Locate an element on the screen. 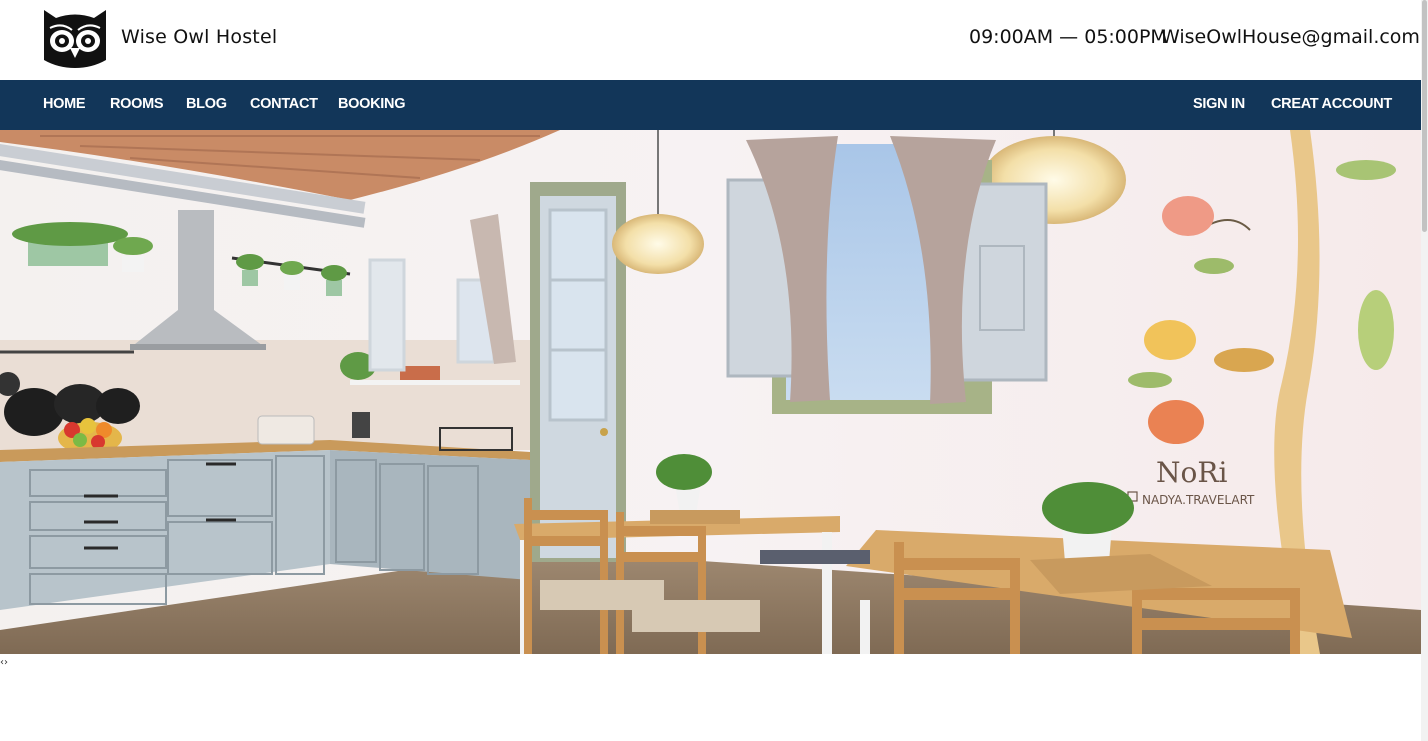 Image resolution: width=1428 pixels, height=741 pixels. carousel-next-button: › is located at coordinates (6, 662).